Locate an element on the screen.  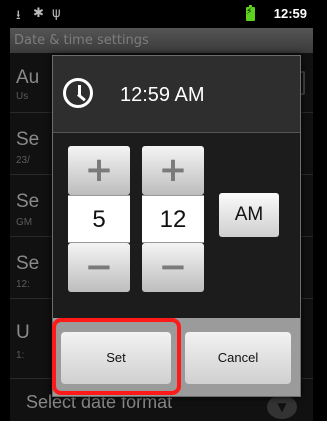
cancel-button: Cancel is located at coordinates (238, 358).